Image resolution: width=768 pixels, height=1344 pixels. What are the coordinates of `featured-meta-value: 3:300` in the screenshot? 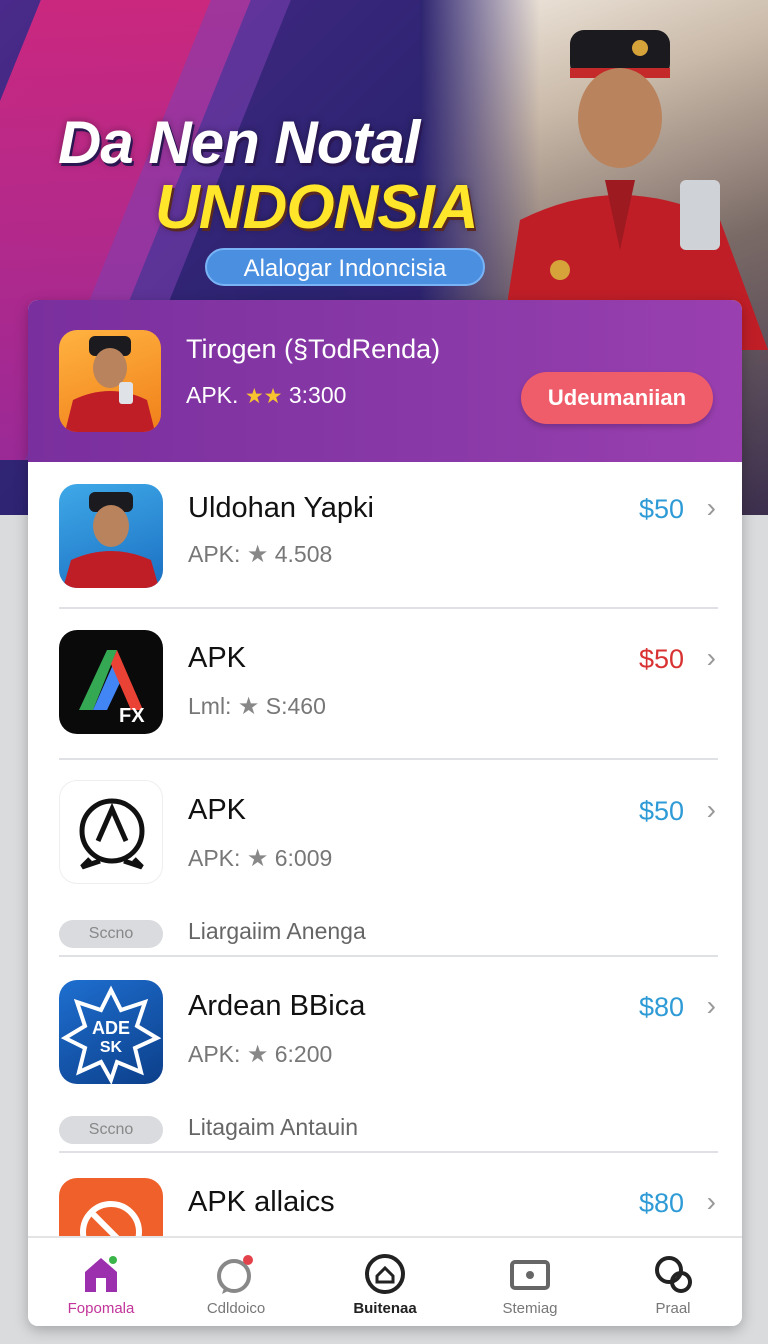 It's located at (317, 395).